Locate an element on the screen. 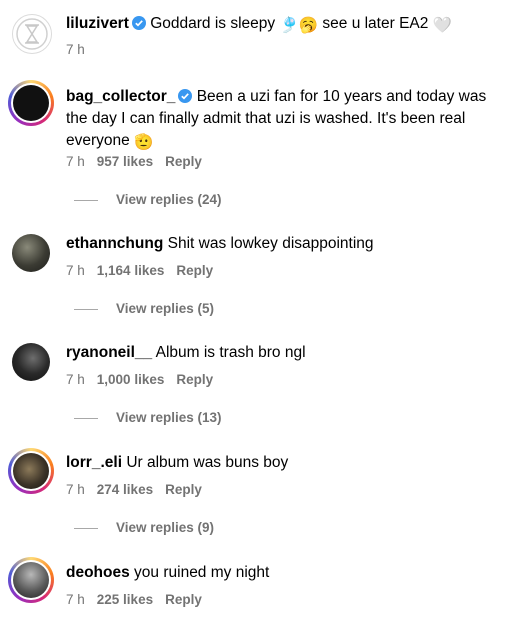 The width and height of the screenshot is (508, 628). comment-meta: 7 h 957 likes Reply is located at coordinates (134, 161).